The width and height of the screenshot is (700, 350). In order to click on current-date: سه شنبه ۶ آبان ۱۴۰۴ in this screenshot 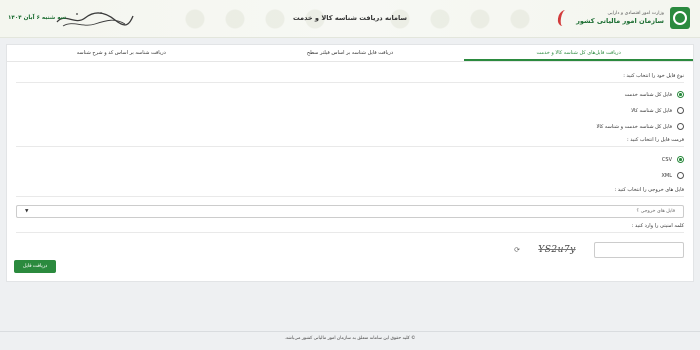, I will do `click(37, 18)`.